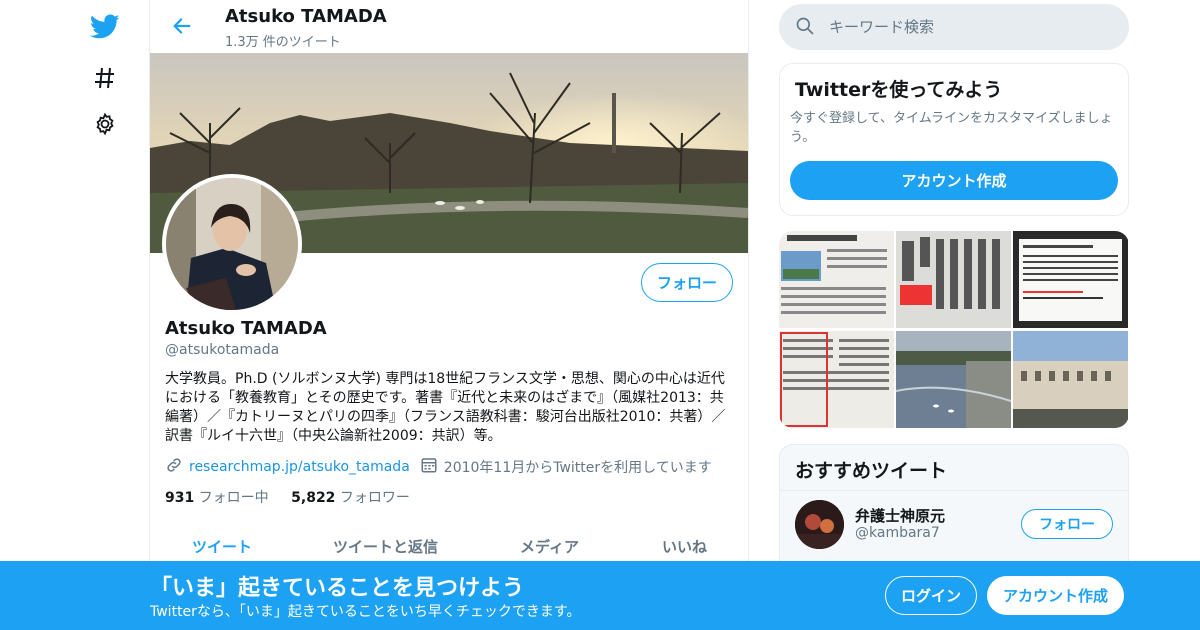 Image resolution: width=1200 pixels, height=630 pixels. I want to click on create-account-button: アカウント作成, so click(954, 180).